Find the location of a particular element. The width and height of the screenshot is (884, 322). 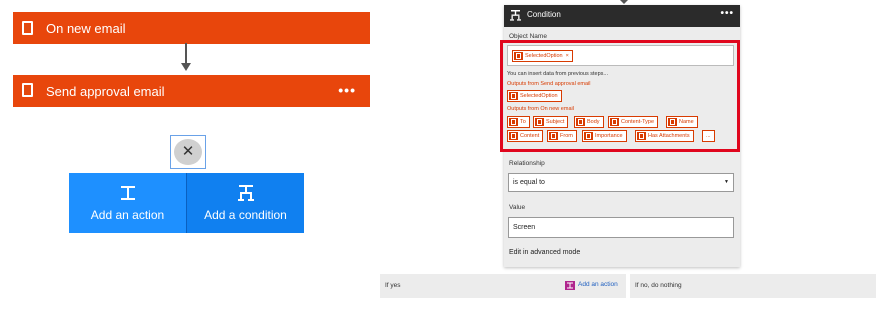

chevron-down-icon: ▼ is located at coordinates (726, 182).